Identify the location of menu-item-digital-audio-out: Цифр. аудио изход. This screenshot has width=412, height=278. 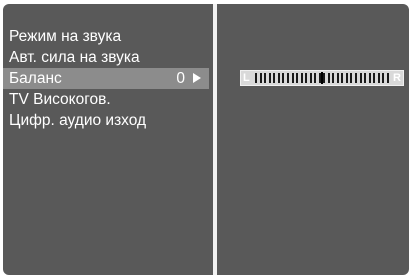
(108, 120).